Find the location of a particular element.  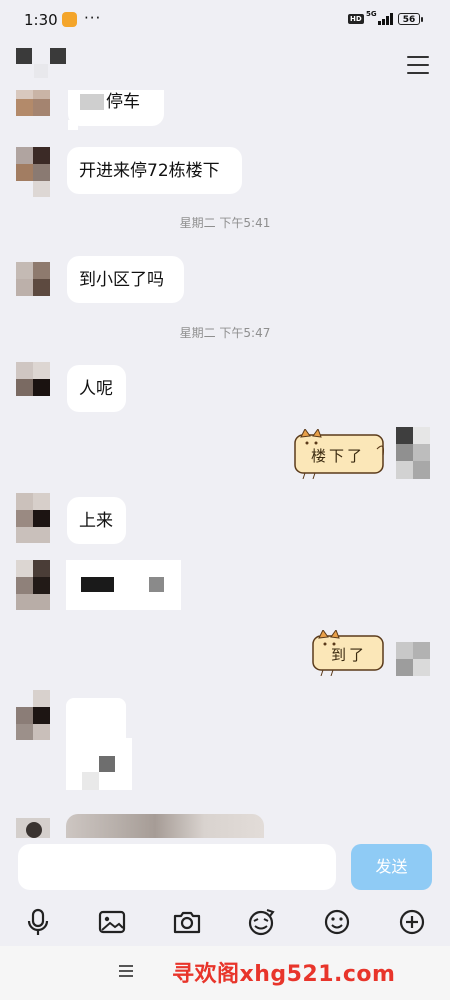

input-toolbar is located at coordinates (225, 922).